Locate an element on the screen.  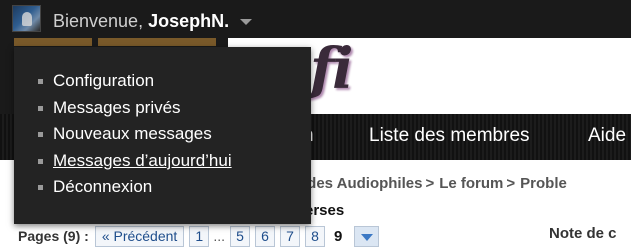
welcome-prefix: Bienvenue, is located at coordinates (101, 21).